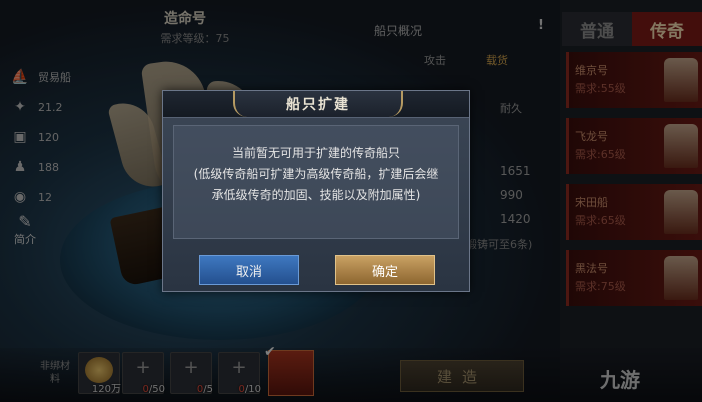 Image resolution: width=702 pixels, height=402 pixels. Describe the element at coordinates (316, 195) in the screenshot. I see `dialog-line: 承低级传奇的加固、技能以及附加属性)` at that location.